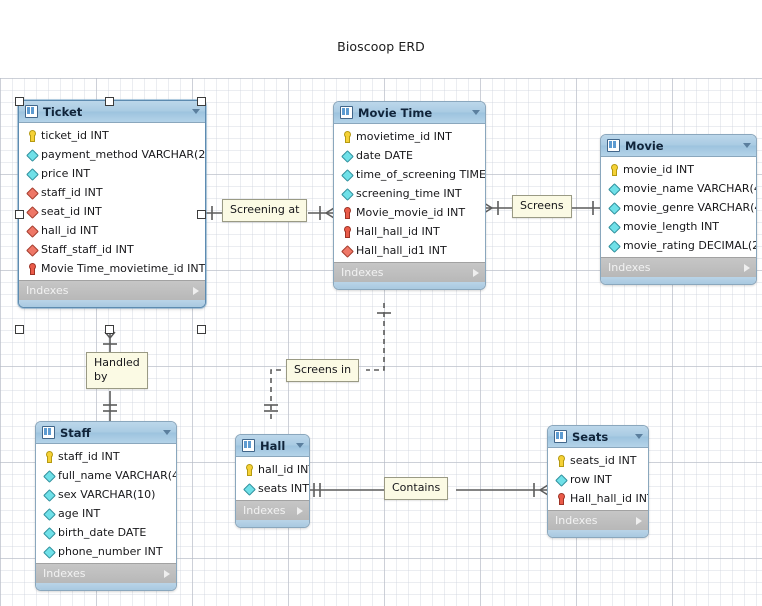  I want to click on relationship-label-screening-at: Screening at, so click(265, 210).